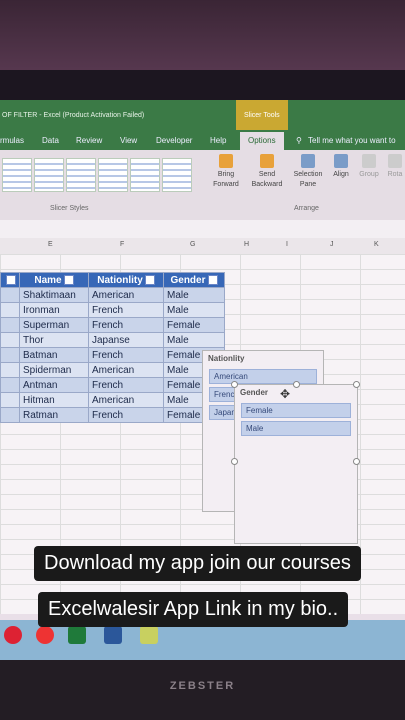  I want to click on col-header-e: E, so click(50, 244).